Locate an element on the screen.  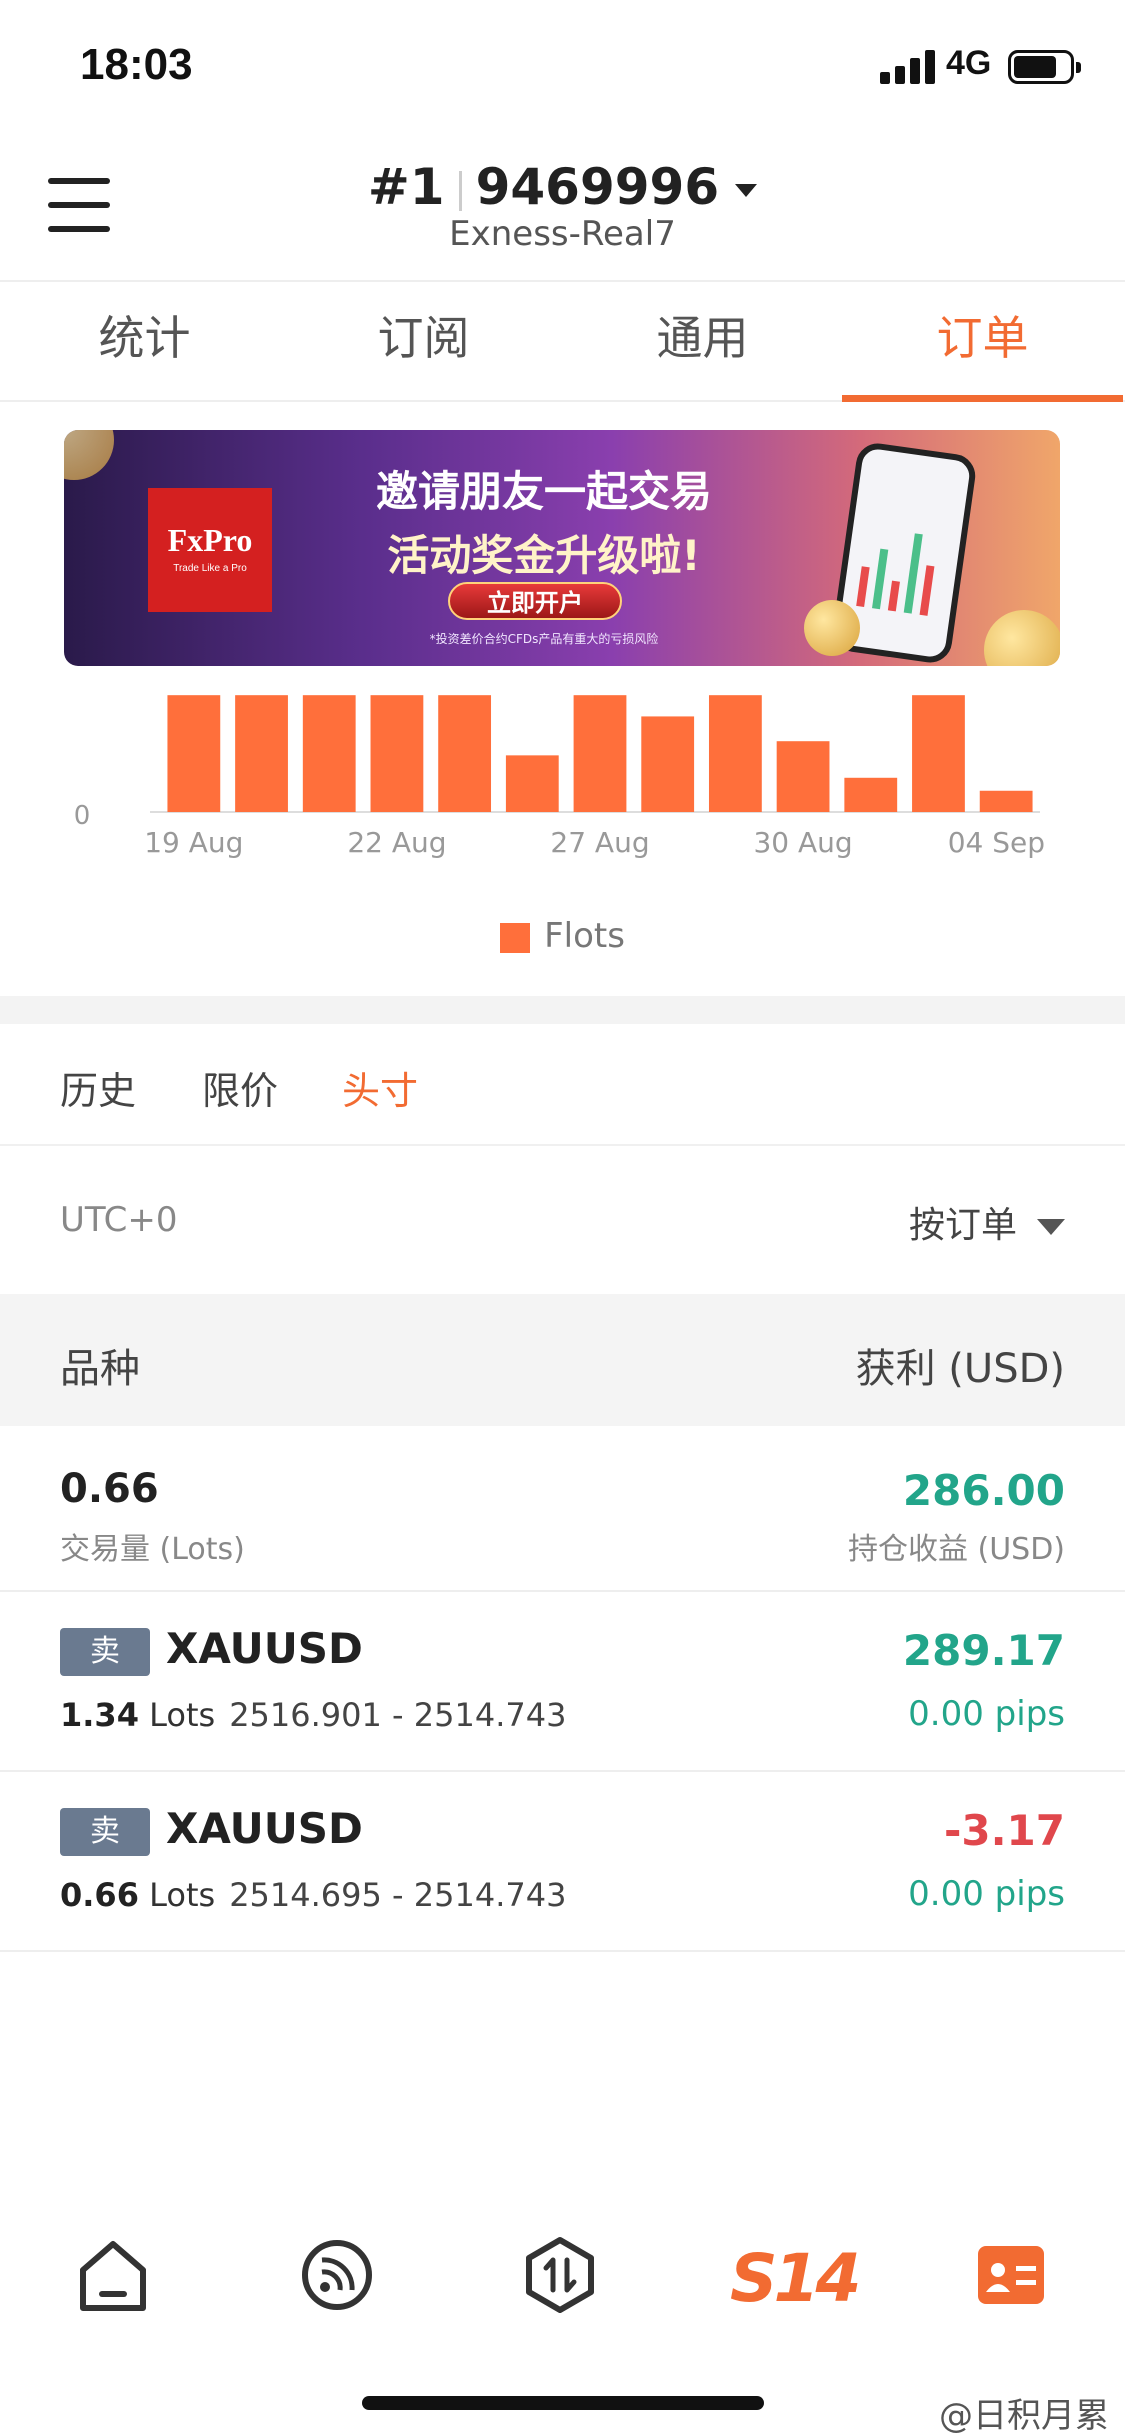
open-account-button: 立即开户 is located at coordinates (535, 601).